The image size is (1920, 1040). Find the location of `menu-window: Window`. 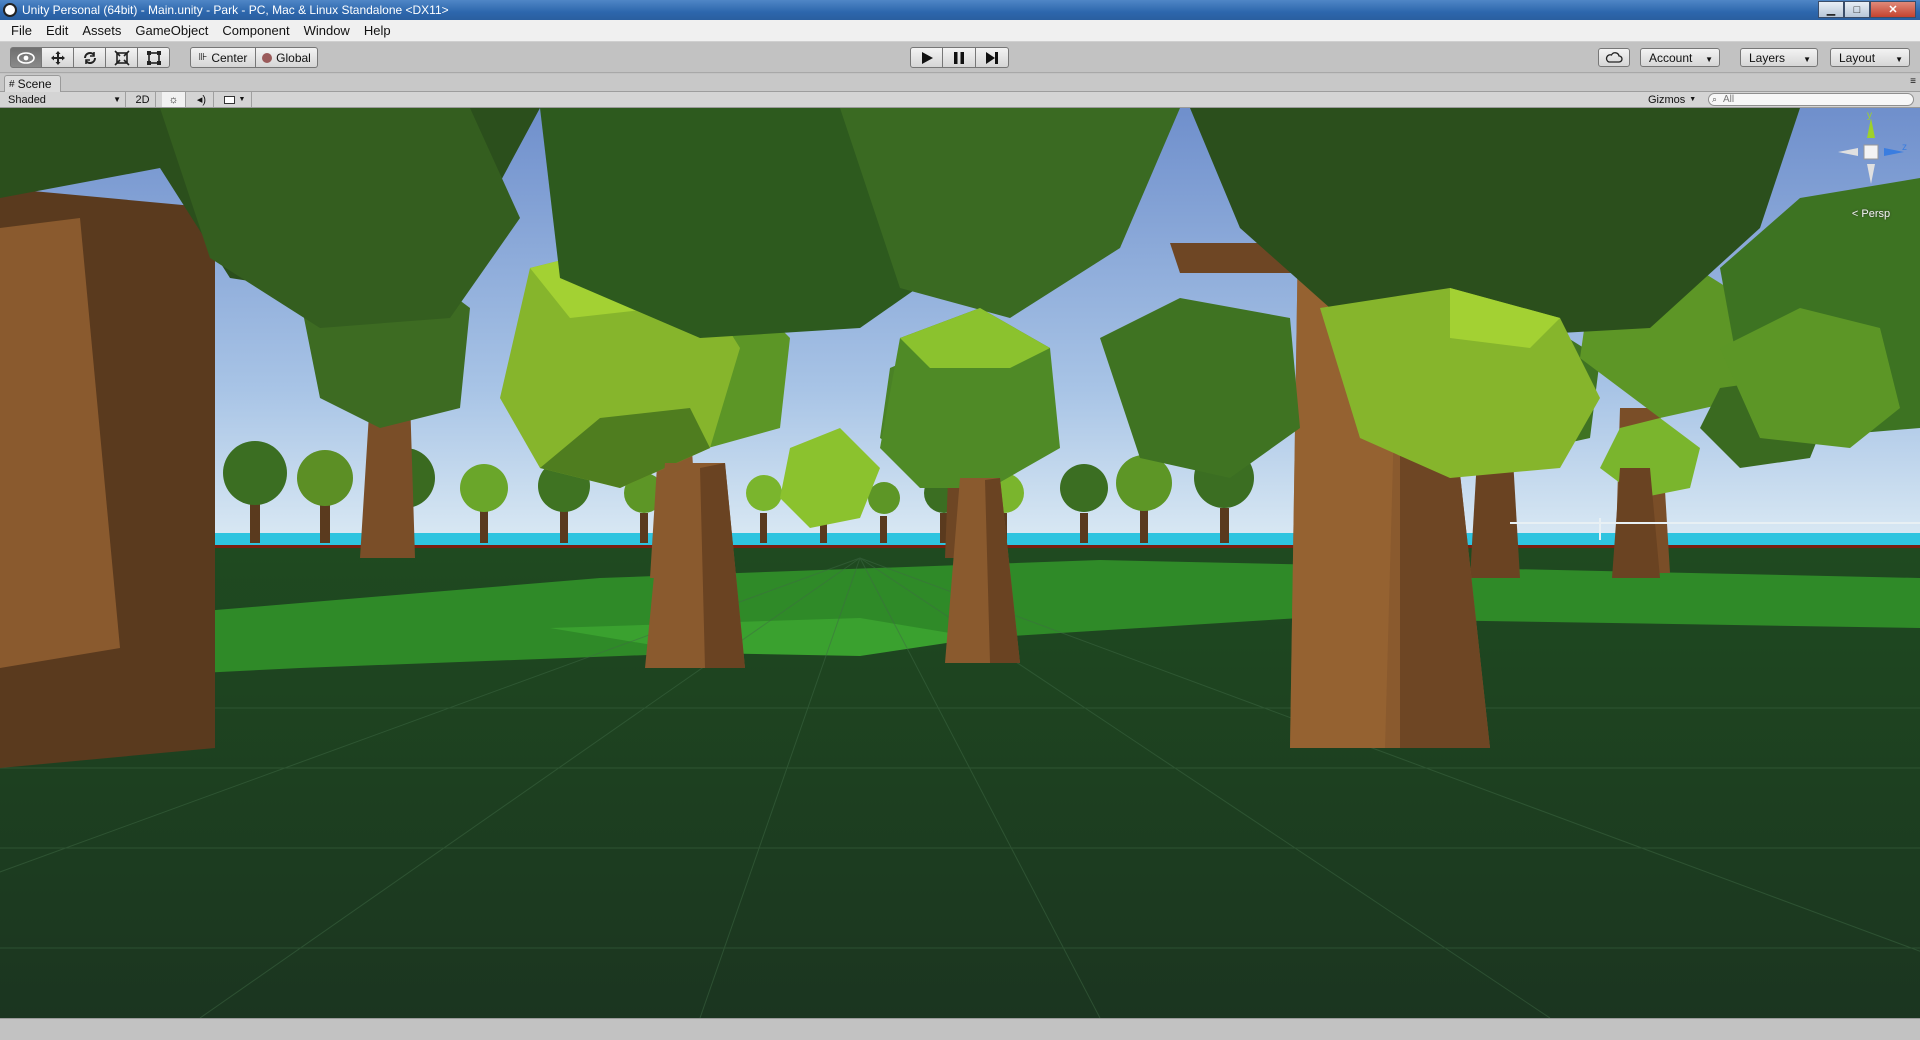

menu-window: Window is located at coordinates (327, 31).